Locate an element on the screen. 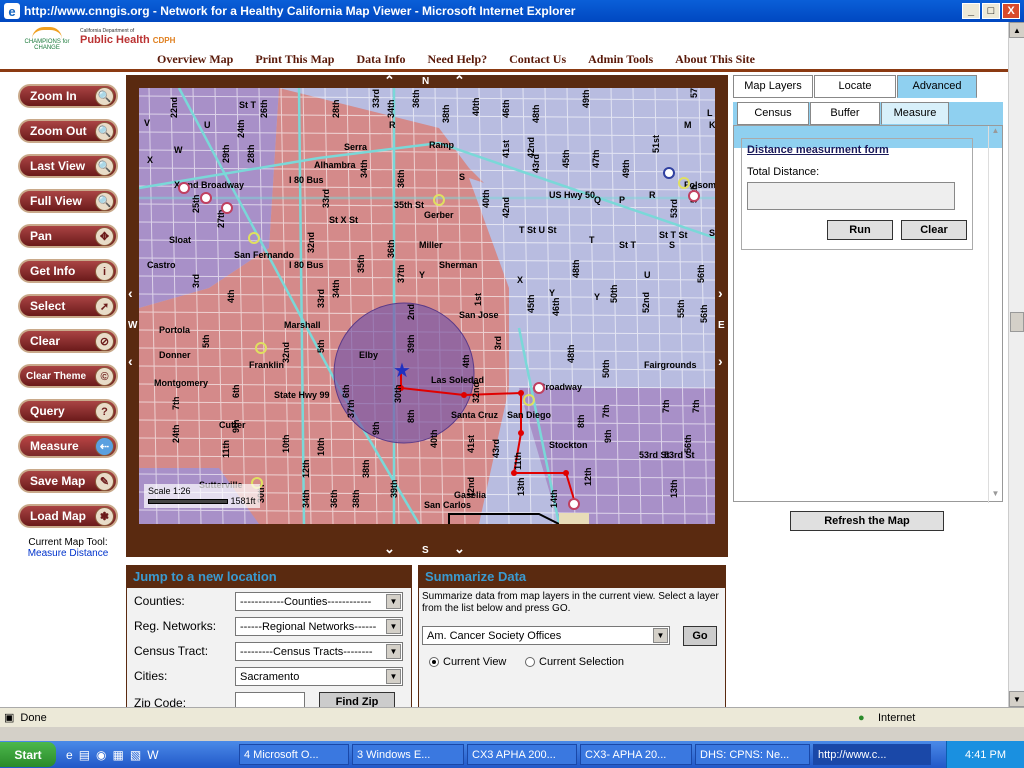  street-label: 32nd is located at coordinates (476, 392).